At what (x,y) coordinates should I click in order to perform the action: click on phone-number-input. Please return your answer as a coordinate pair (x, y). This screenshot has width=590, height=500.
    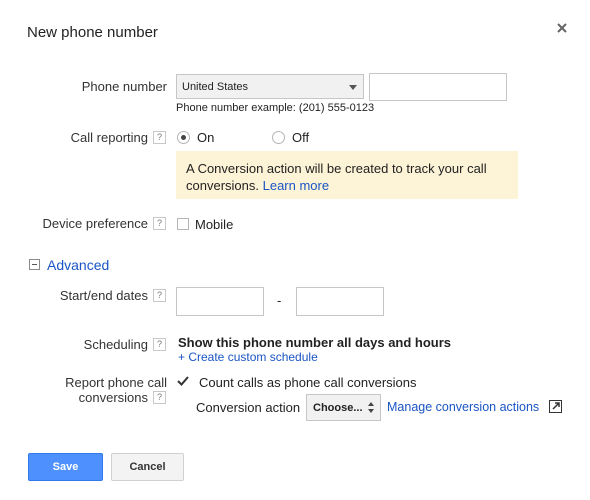
    Looking at the image, I should click on (438, 87).